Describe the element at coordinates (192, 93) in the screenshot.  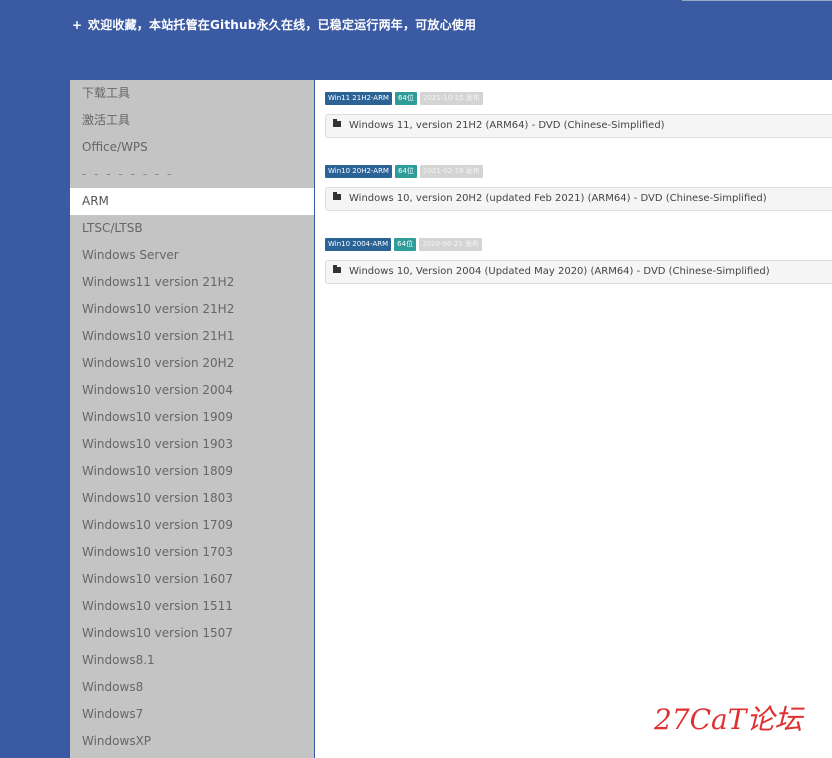
I see `sidebar-item-download-tools: 下载工具` at that location.